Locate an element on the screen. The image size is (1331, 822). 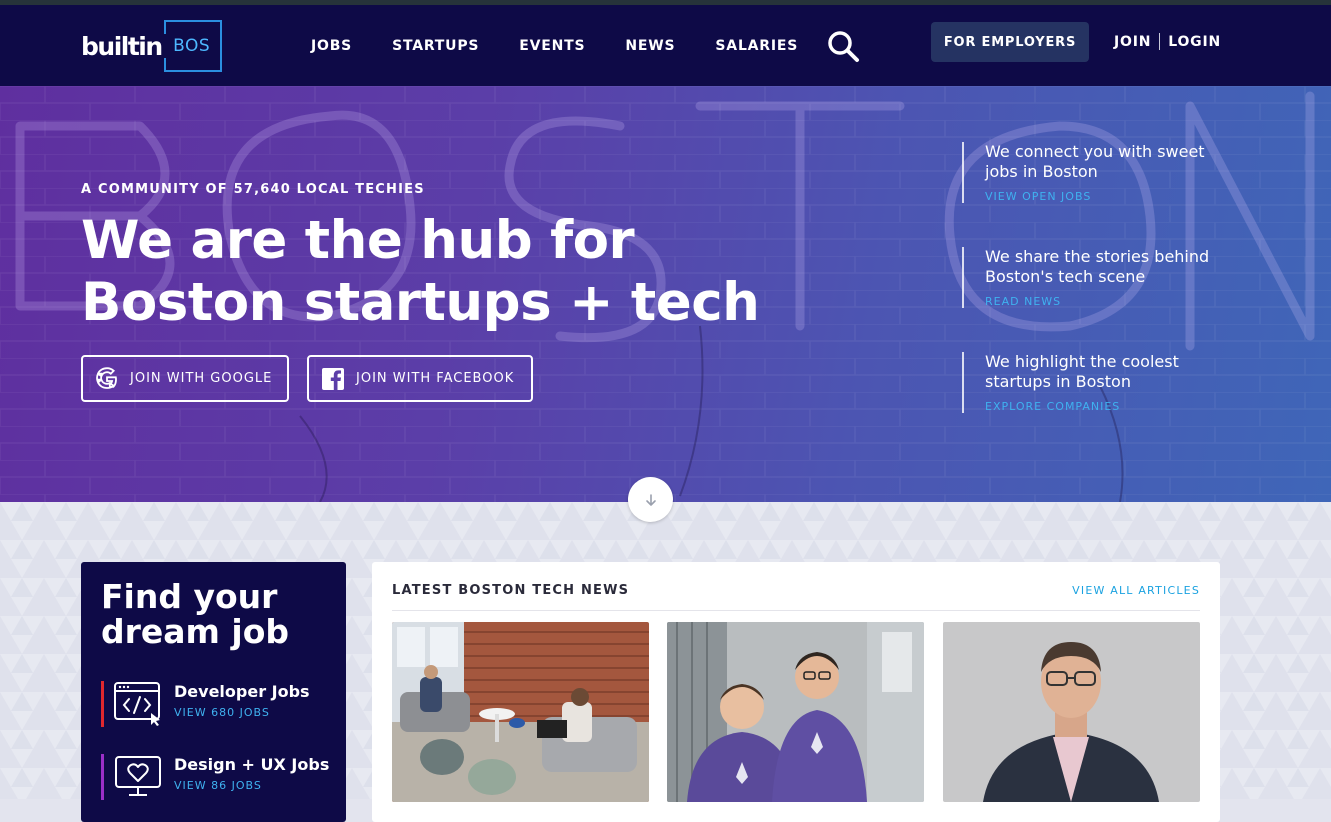
nav-news: NEWS is located at coordinates (650, 46).